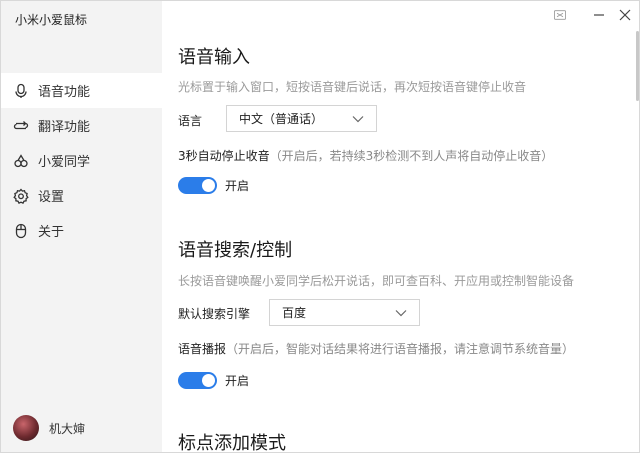 Image resolution: width=640 pixels, height=453 pixels. What do you see at coordinates (202, 349) in the screenshot?
I see `broadcast-label-text: 语音播报` at bounding box center [202, 349].